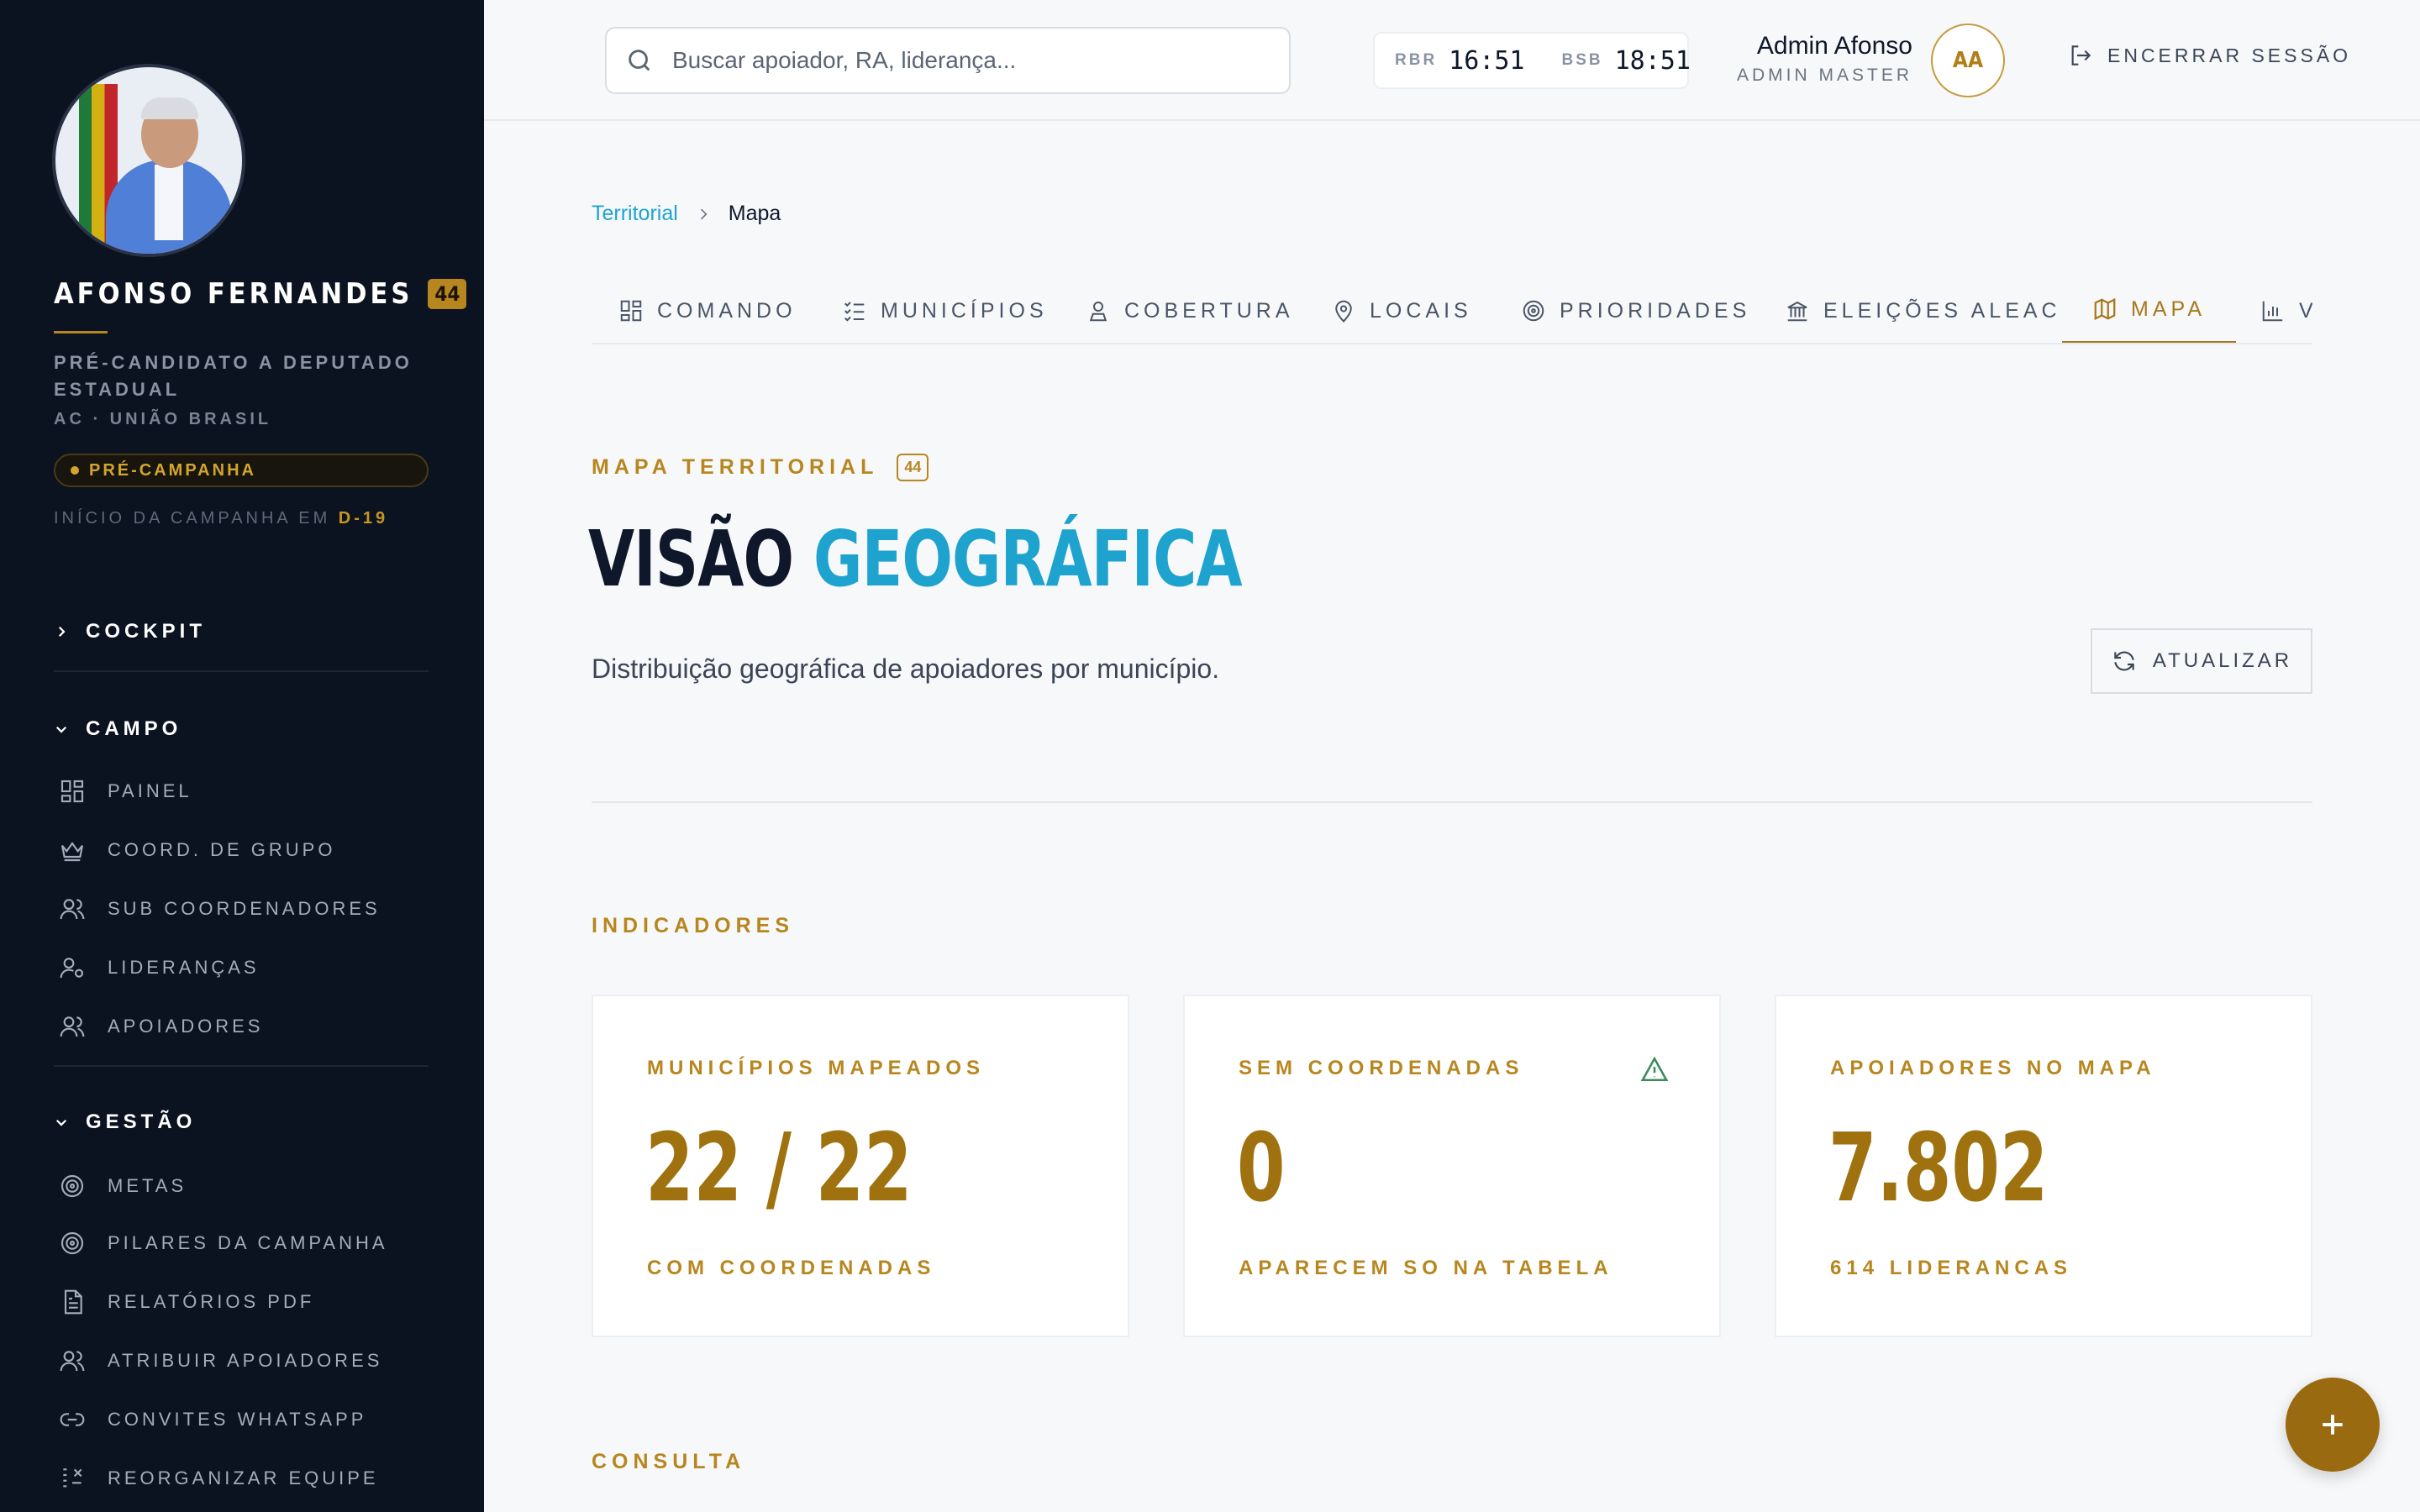  Describe the element at coordinates (1381, 1068) in the screenshot. I see `kpi-title: SEM COORDENADAS` at that location.